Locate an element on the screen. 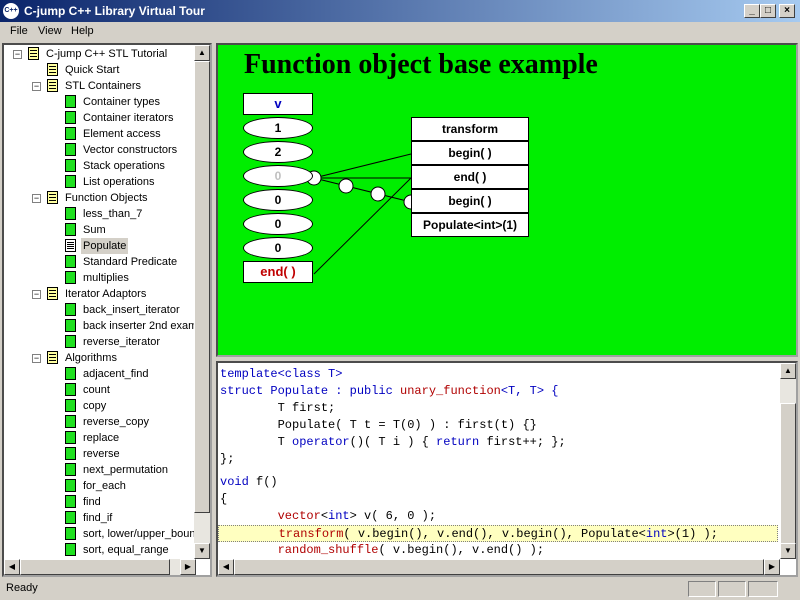 This screenshot has width=800, height=600. tree-item-label: STL Containers is located at coordinates (103, 86).